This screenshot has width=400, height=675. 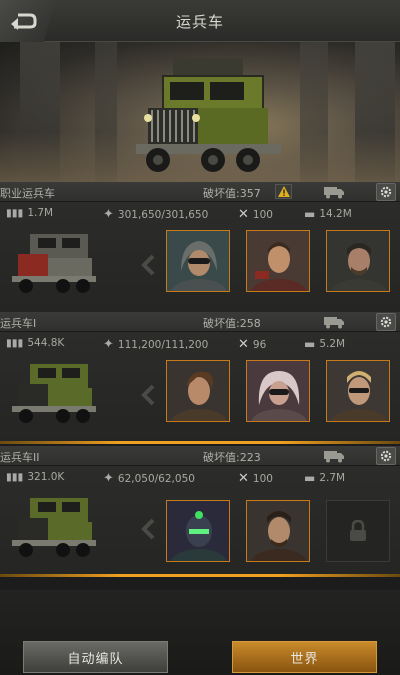 What do you see at coordinates (156, 478) in the screenshot?
I see `power-value: 62,050/62,050` at bounding box center [156, 478].